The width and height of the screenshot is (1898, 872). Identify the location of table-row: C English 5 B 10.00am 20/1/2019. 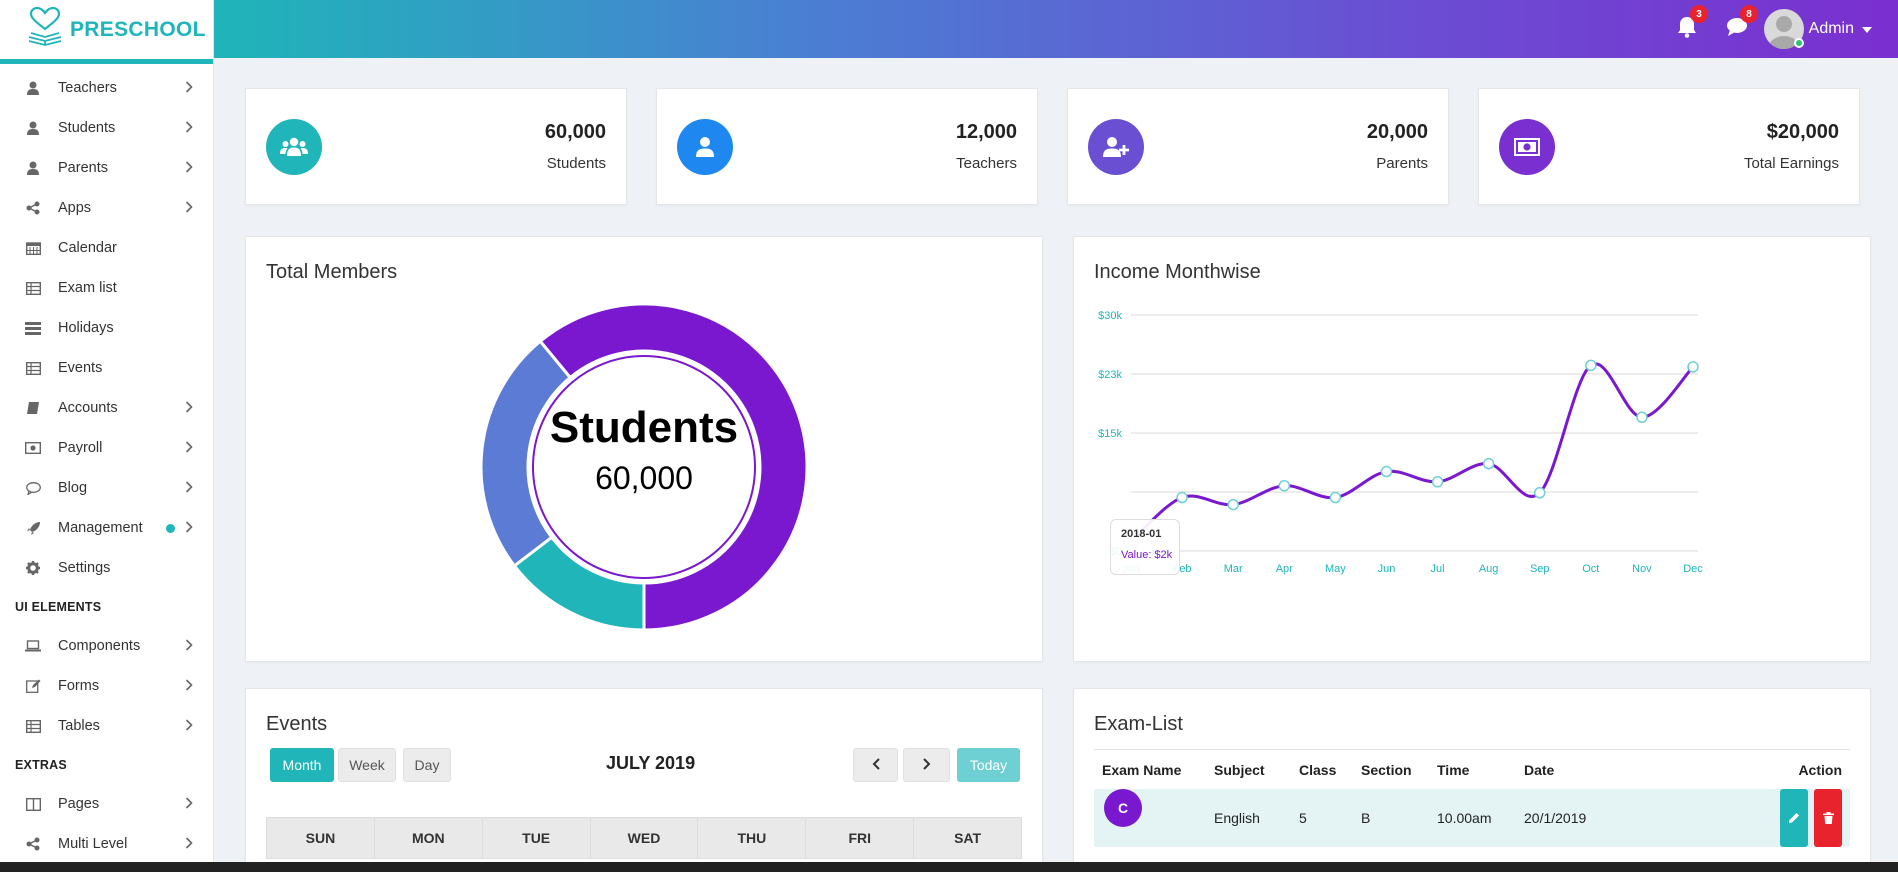
(1472, 818).